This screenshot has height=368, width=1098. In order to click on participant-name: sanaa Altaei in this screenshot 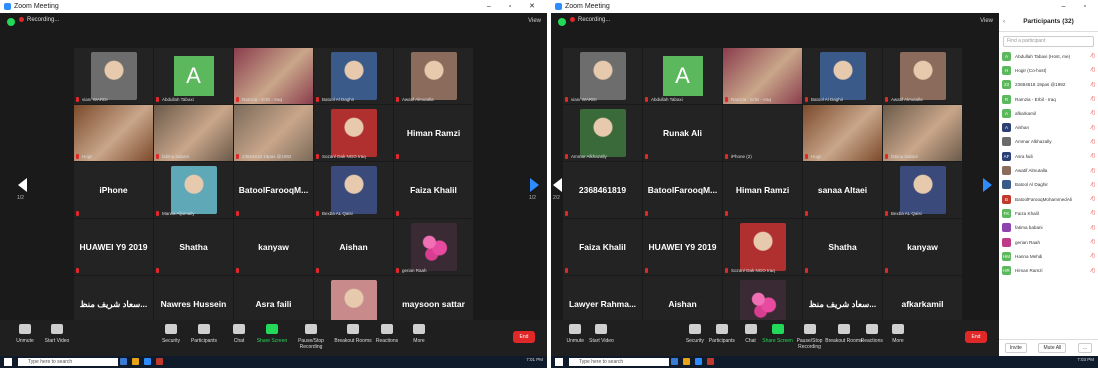, I will do `click(842, 190)`.